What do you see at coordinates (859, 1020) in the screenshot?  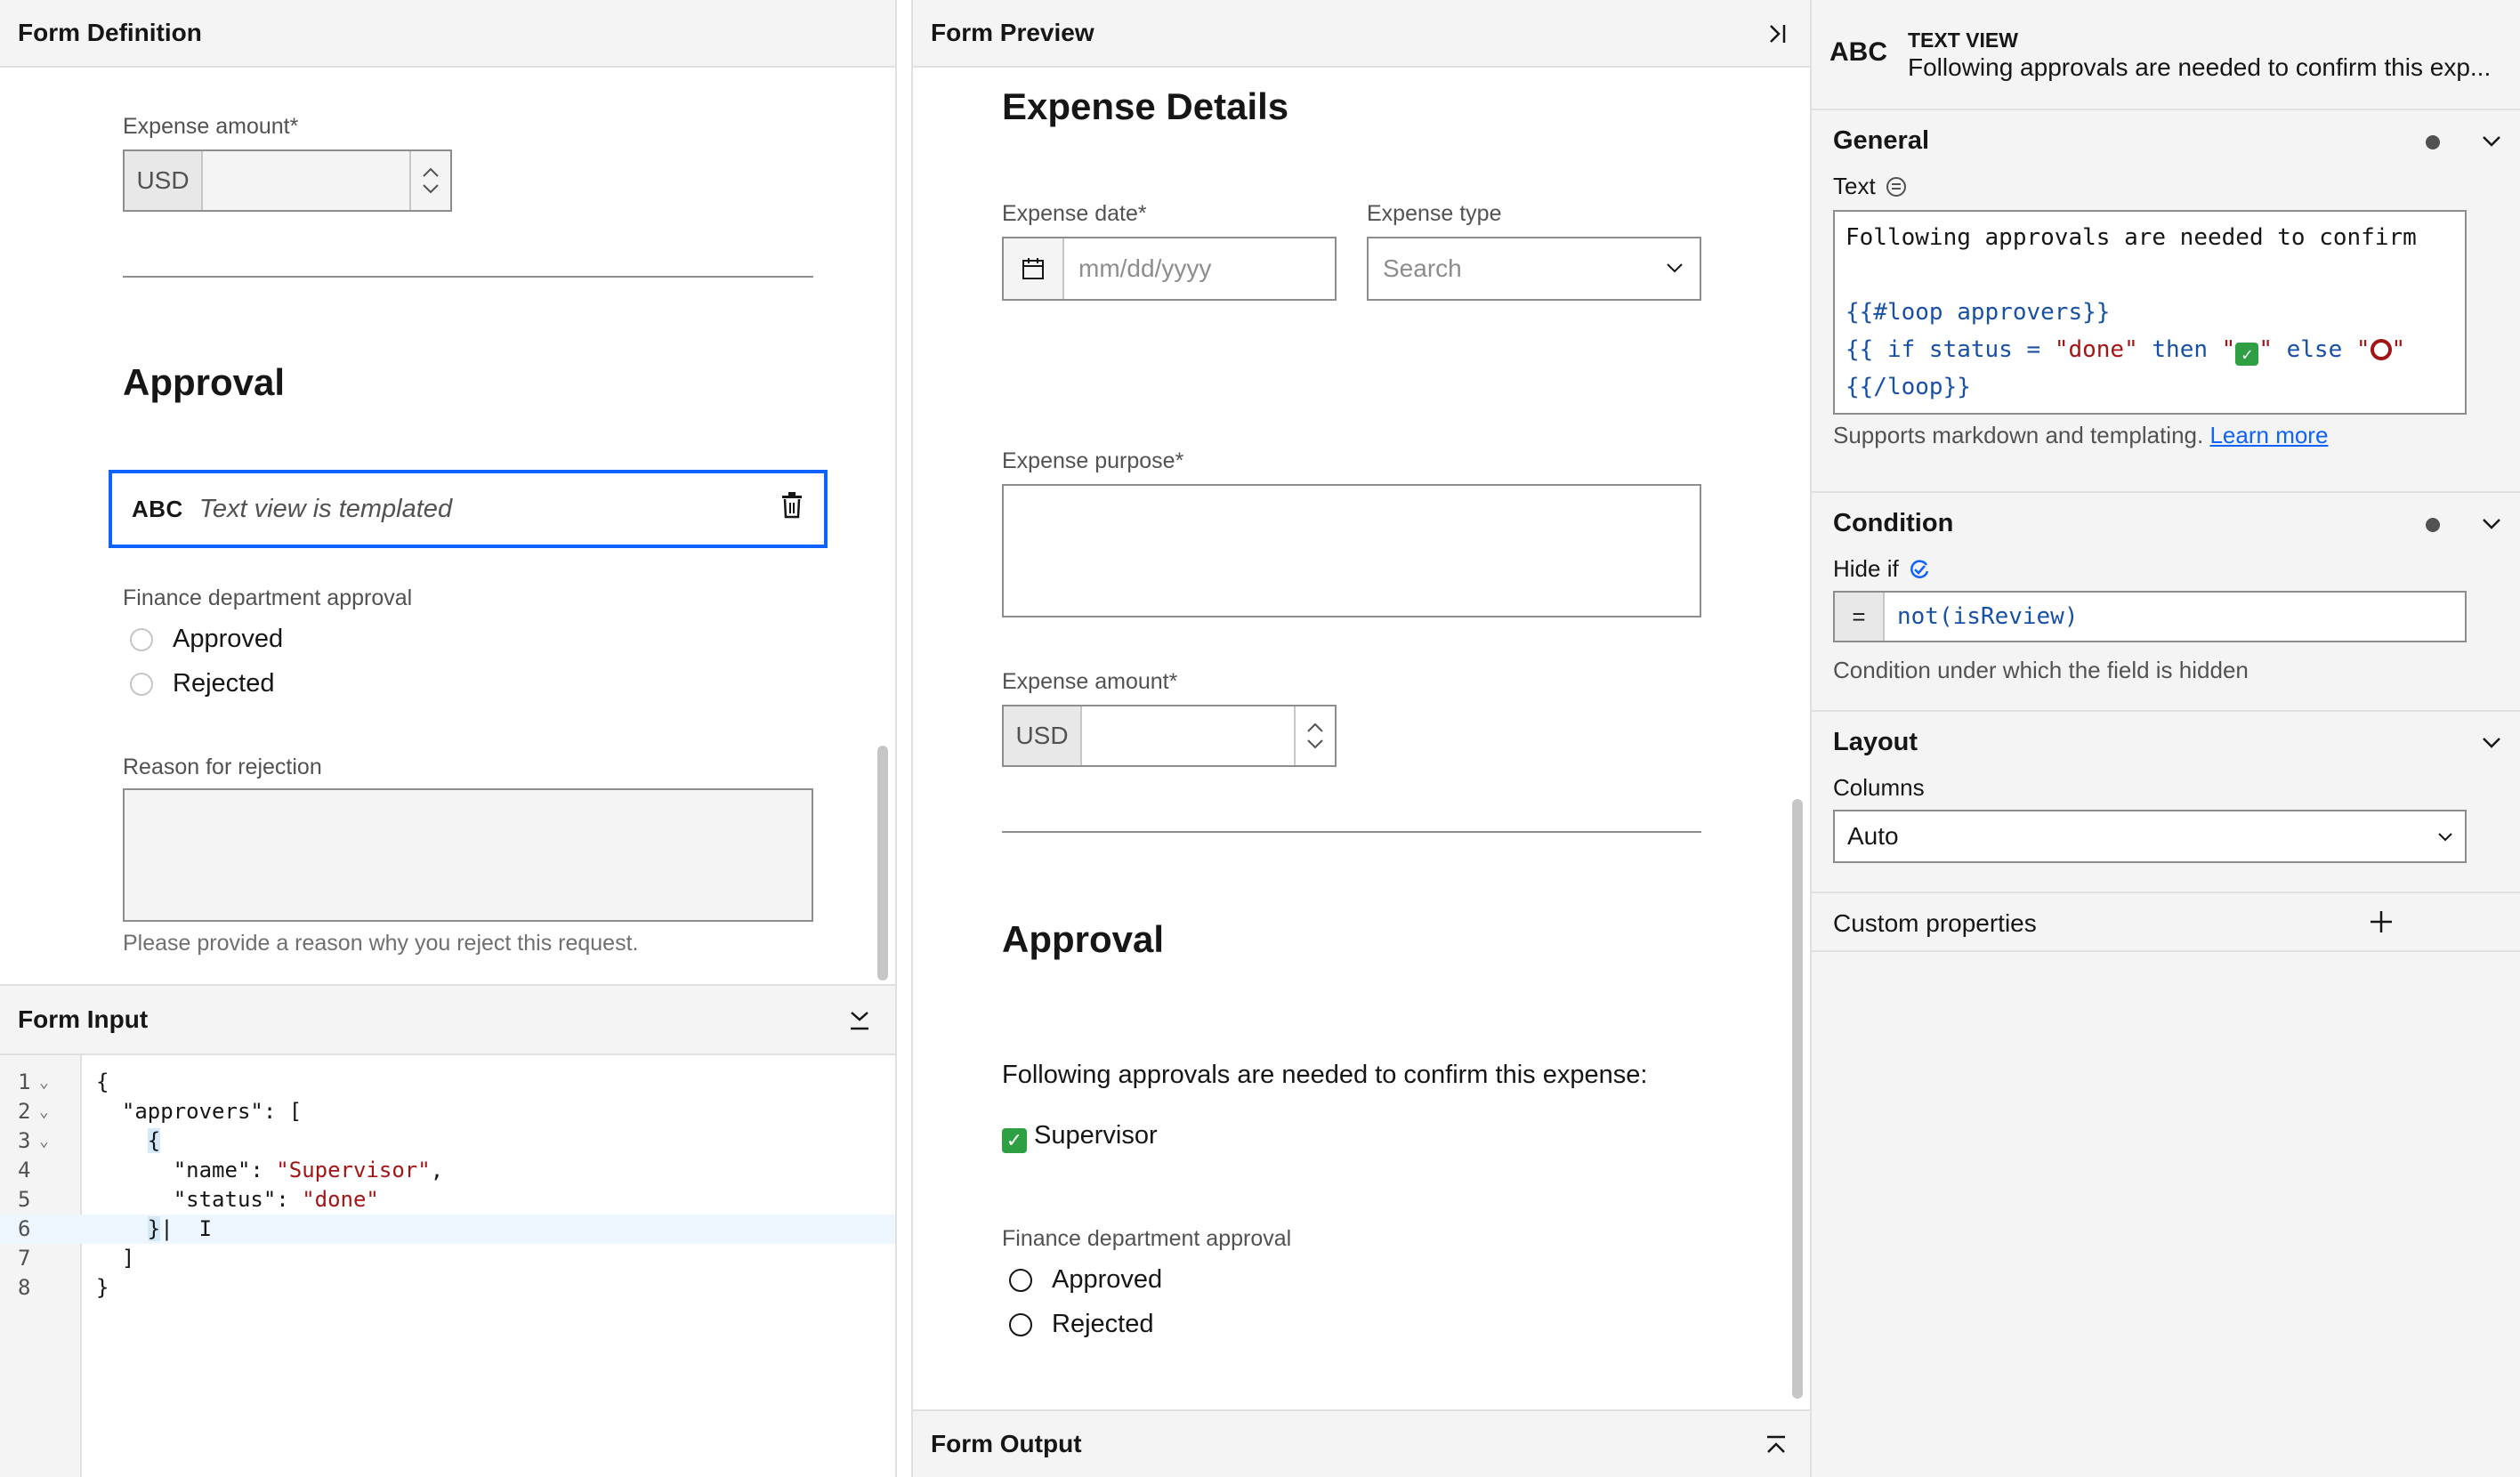 I see `collapse-icon` at bounding box center [859, 1020].